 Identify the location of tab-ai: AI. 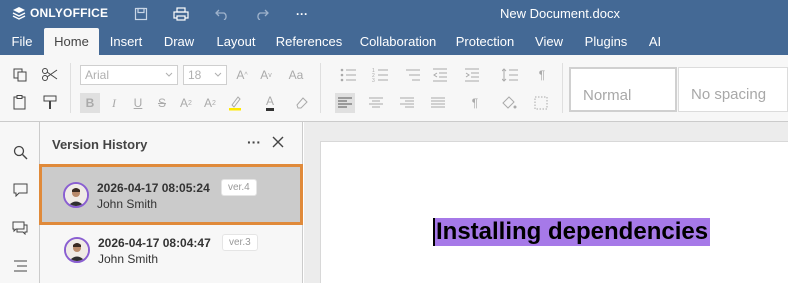
(655, 41).